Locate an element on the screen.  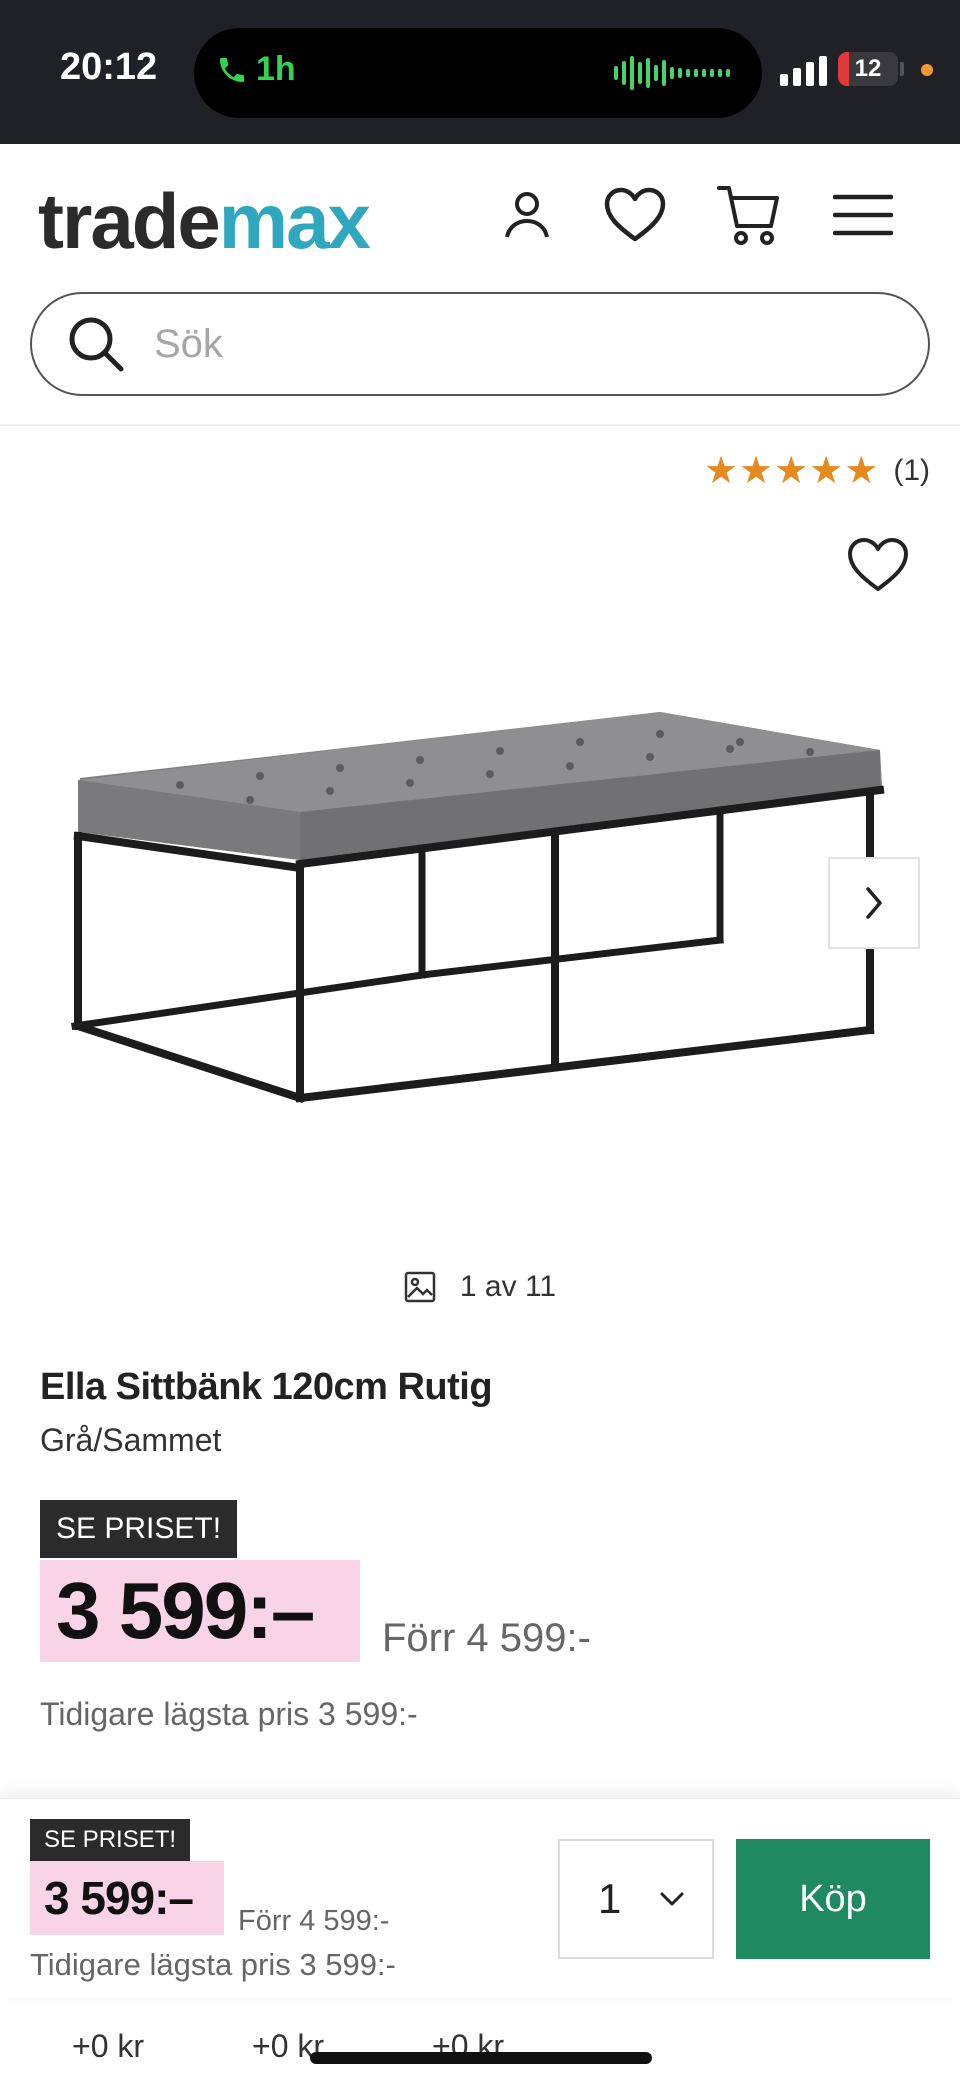
addon-price: +0 kr is located at coordinates (108, 2046).